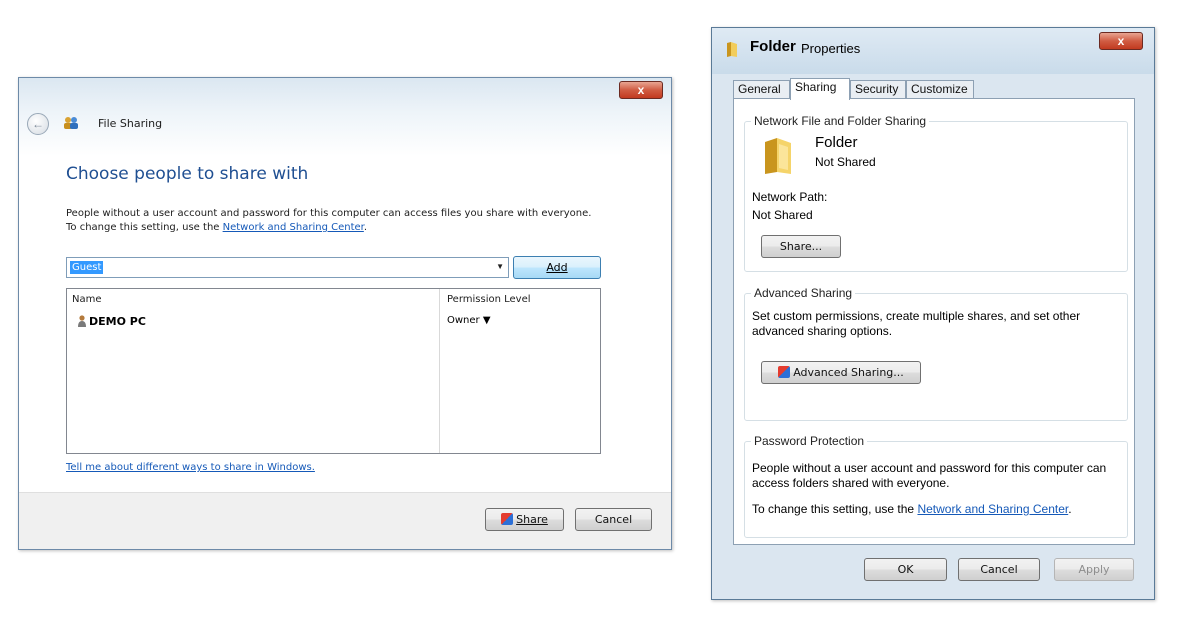 The image size is (1200, 630). What do you see at coordinates (835, 509) in the screenshot?
I see `password-change-prefix: To change this setting, use the` at bounding box center [835, 509].